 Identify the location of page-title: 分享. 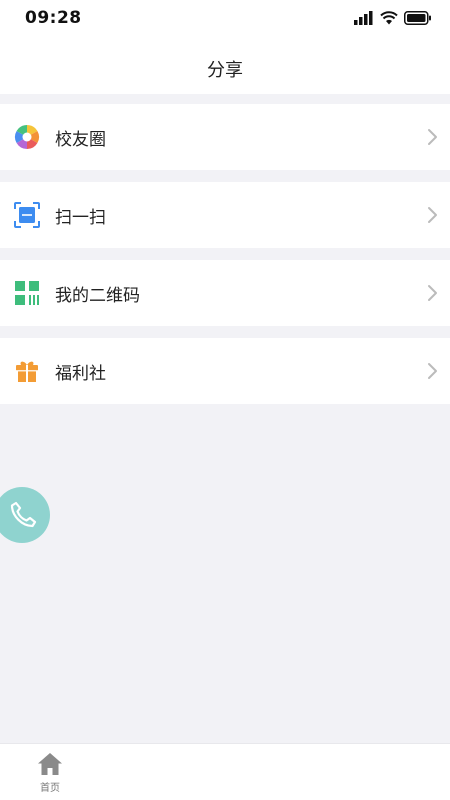
(225, 70).